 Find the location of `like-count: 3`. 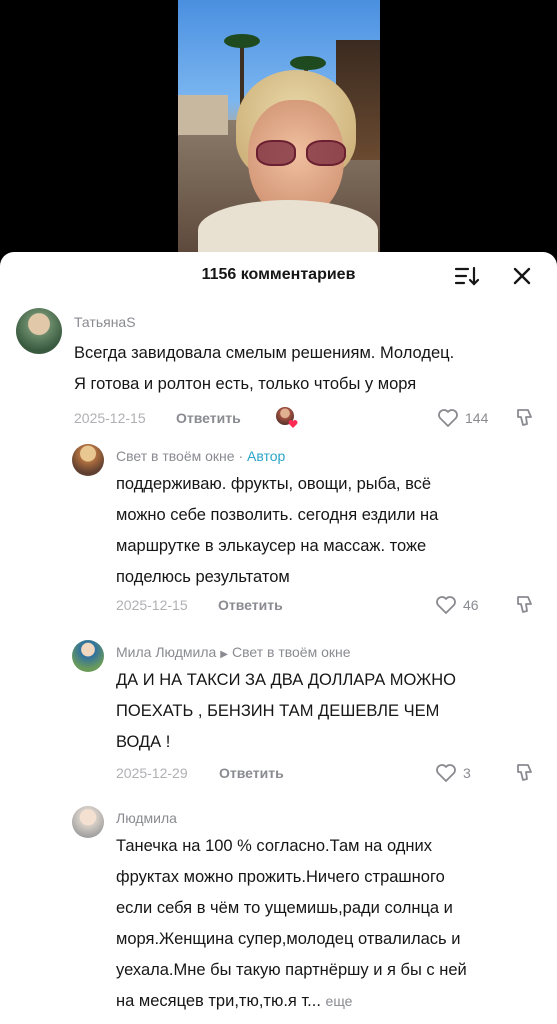

like-count: 3 is located at coordinates (467, 773).